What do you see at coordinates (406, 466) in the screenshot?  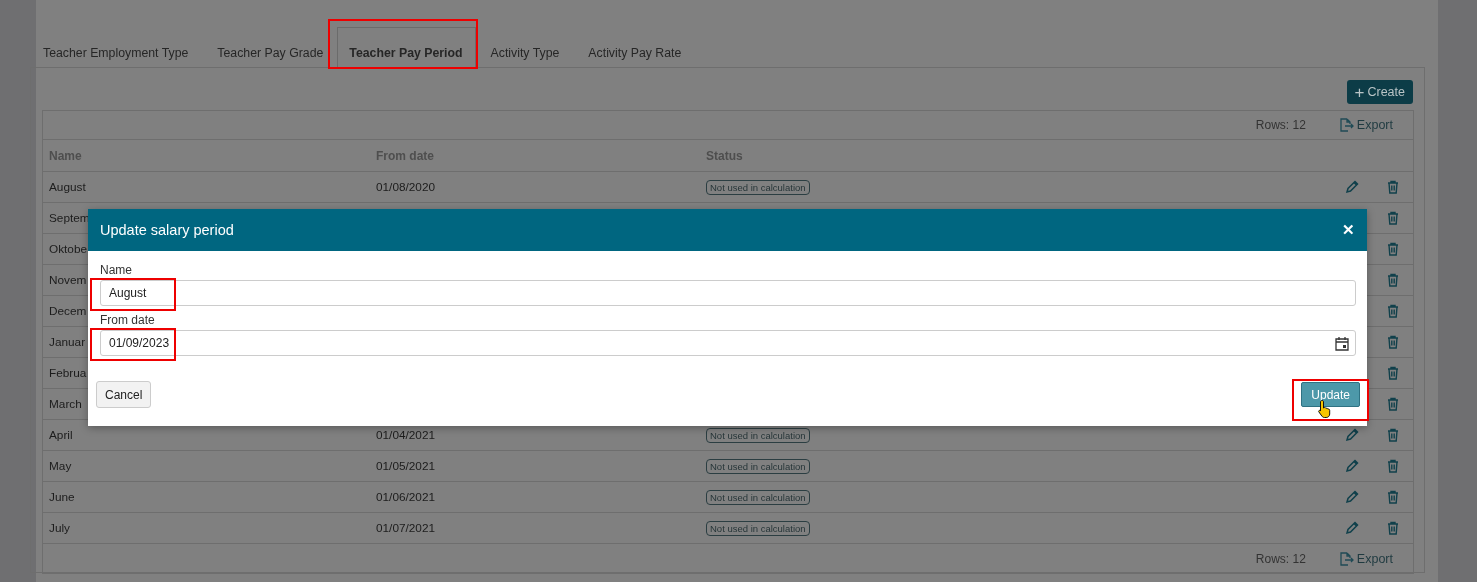 I see `table-cell: 01/05/2021` at bounding box center [406, 466].